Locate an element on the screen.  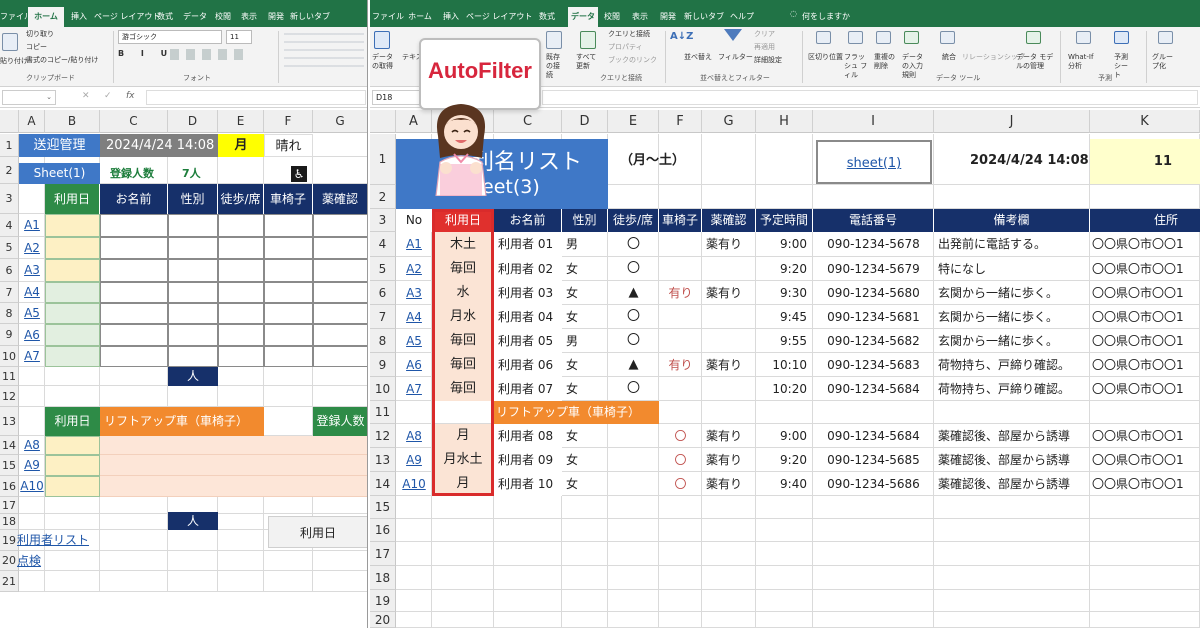
row-header: 11 is located at coordinates (383, 412).